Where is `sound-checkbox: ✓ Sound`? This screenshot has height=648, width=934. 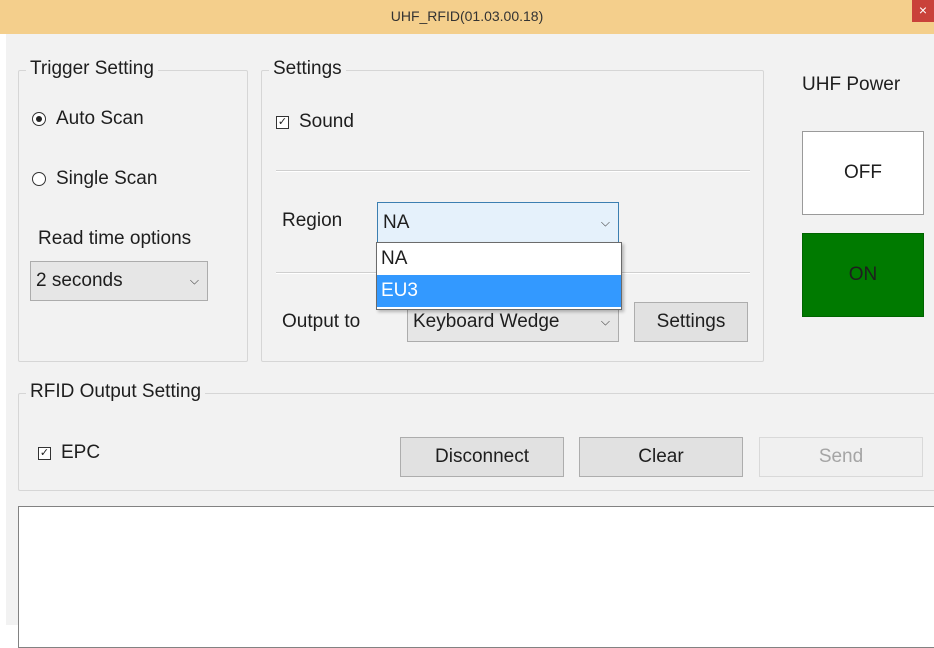 sound-checkbox: ✓ Sound is located at coordinates (315, 122).